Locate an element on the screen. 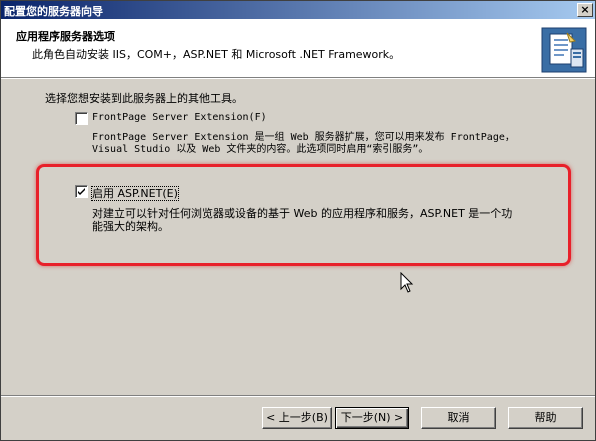  window-title: 配置您的服务器向导 is located at coordinates (53, 11).